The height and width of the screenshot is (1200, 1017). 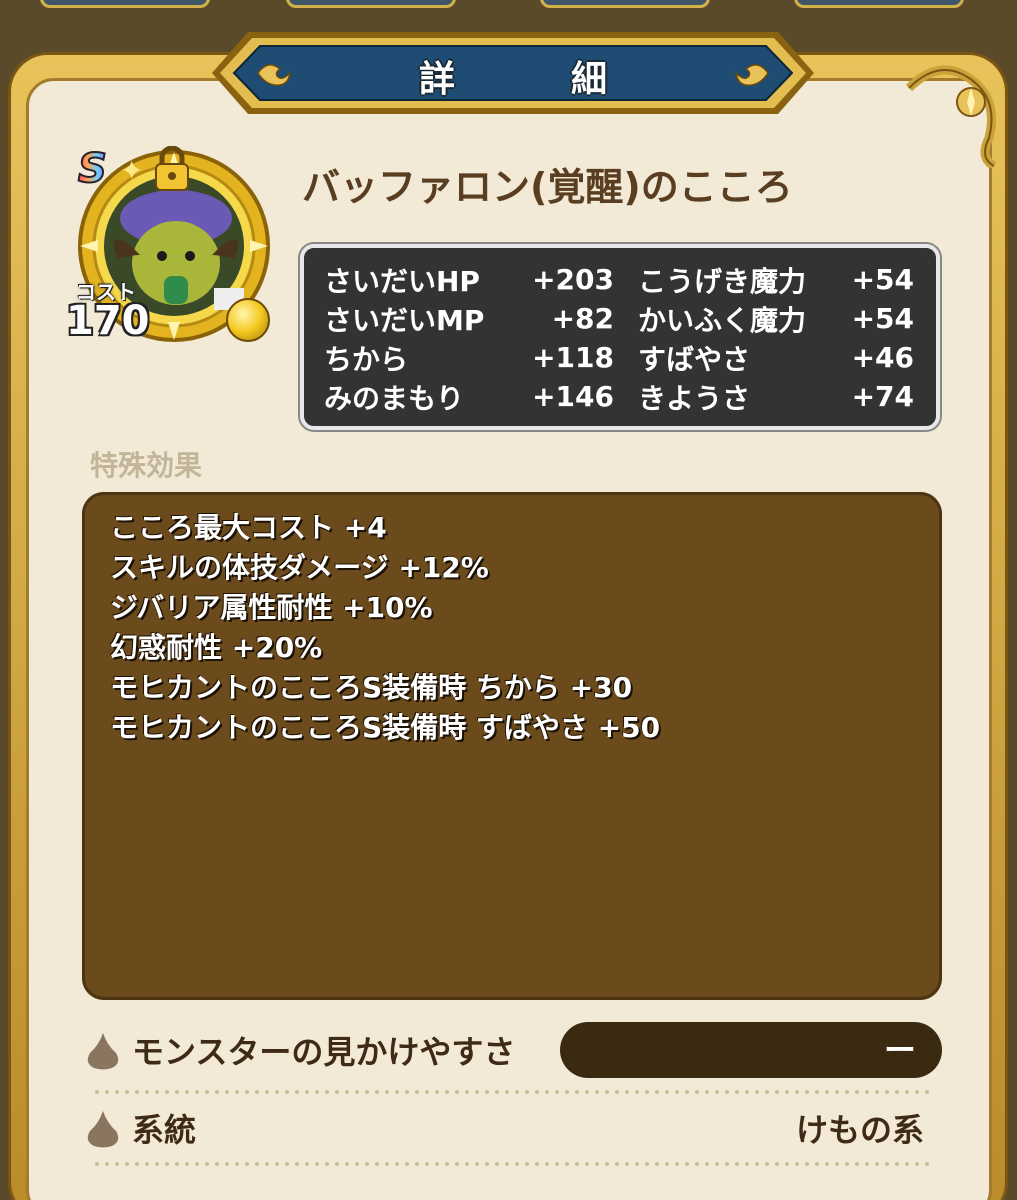 I want to click on corner-ornament-icon, so click(x=951, y=116).